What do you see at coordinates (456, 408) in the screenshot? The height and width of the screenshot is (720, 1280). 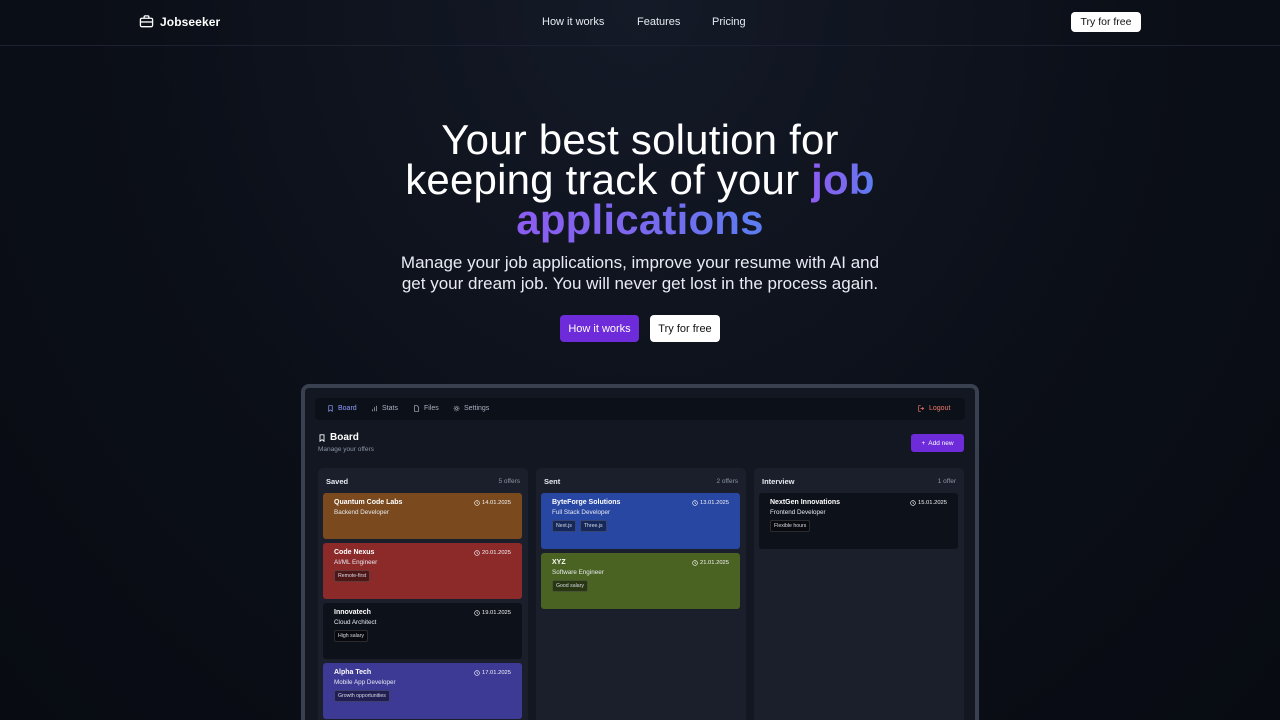 I see `gear-icon` at bounding box center [456, 408].